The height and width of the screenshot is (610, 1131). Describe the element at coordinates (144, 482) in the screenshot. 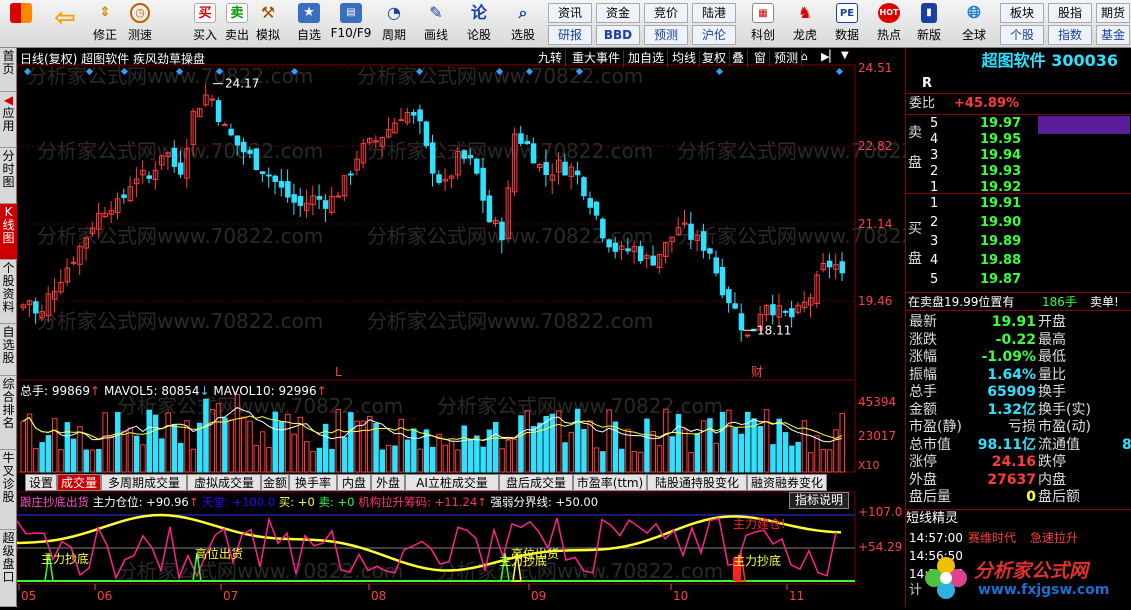

I see `indicator-tab-2: 多周期成交量` at that location.